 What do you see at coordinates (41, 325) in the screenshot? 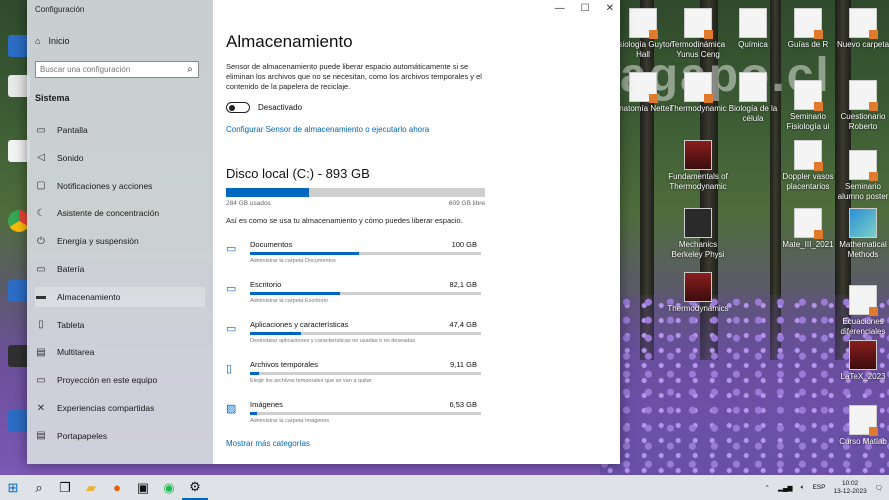
I see `tablet-icon: ▯` at bounding box center [41, 325].